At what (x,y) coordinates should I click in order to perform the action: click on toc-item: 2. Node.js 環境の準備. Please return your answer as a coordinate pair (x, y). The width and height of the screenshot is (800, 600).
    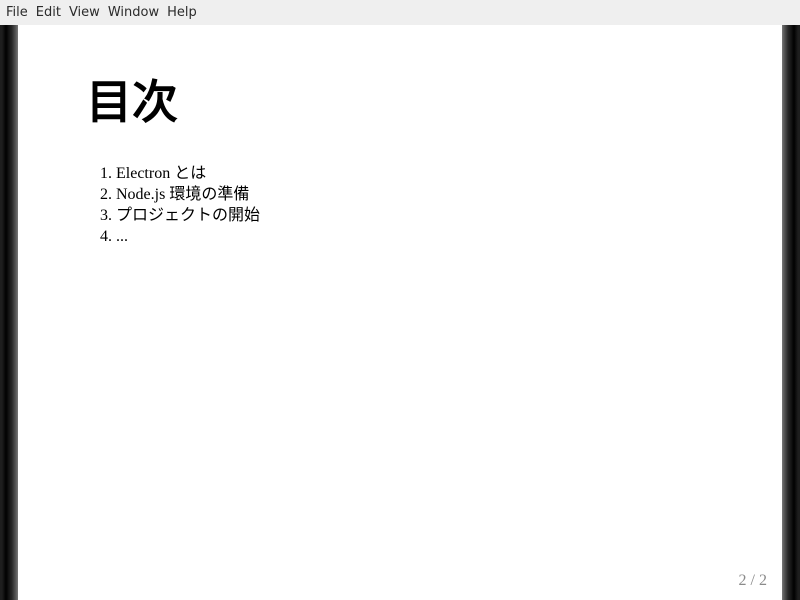
    Looking at the image, I should click on (180, 194).